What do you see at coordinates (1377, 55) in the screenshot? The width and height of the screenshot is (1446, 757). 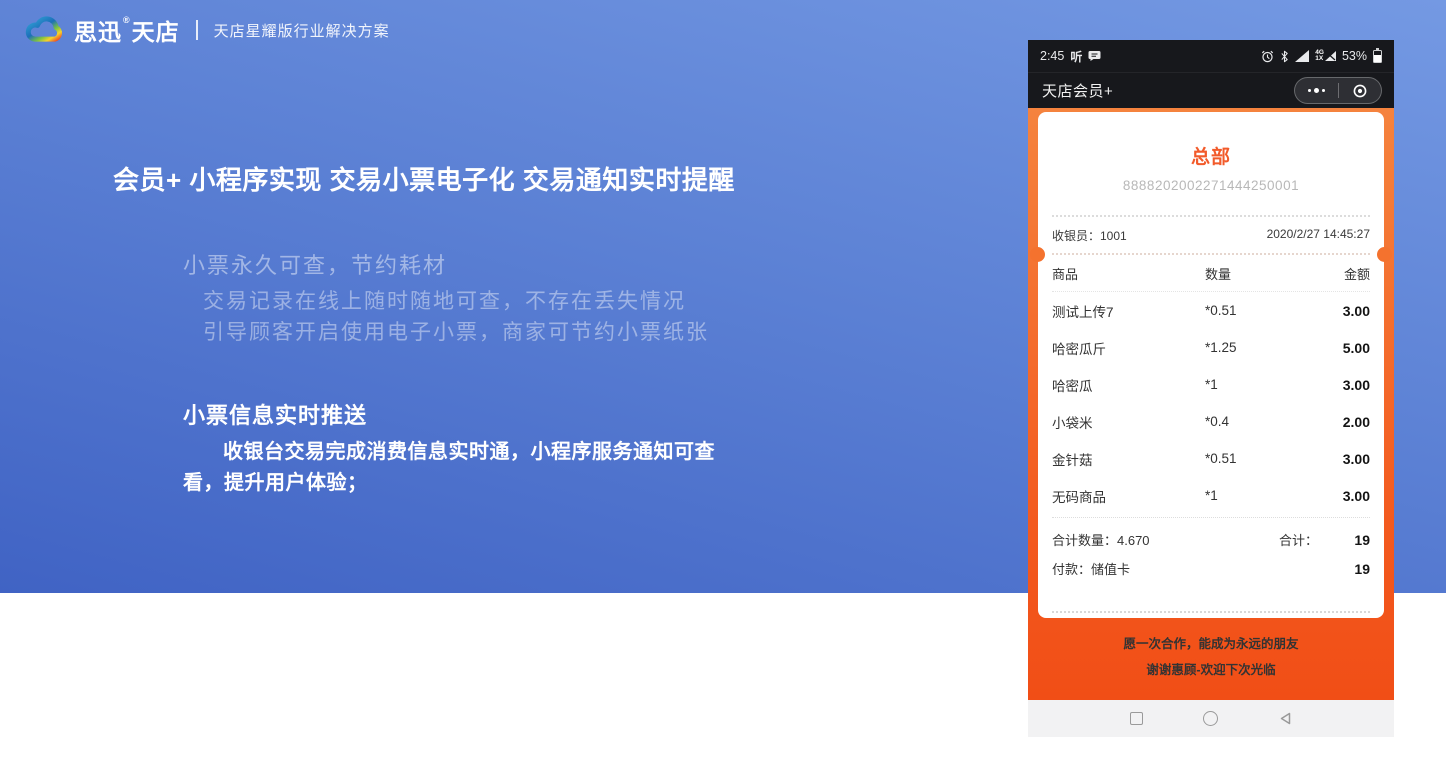 I see `battery-icon` at bounding box center [1377, 55].